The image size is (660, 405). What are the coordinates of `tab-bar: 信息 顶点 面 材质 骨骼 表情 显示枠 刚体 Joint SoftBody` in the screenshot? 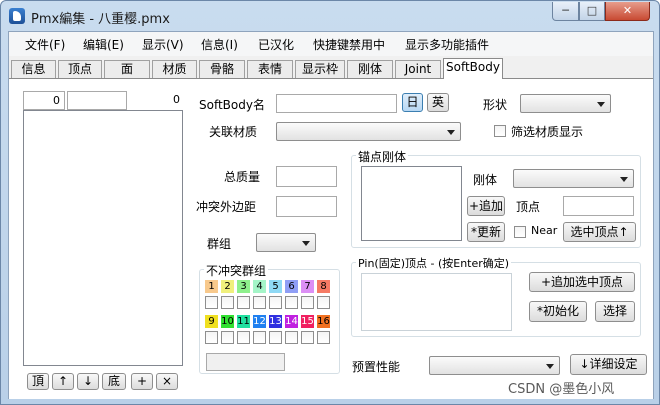 It's located at (331, 68).